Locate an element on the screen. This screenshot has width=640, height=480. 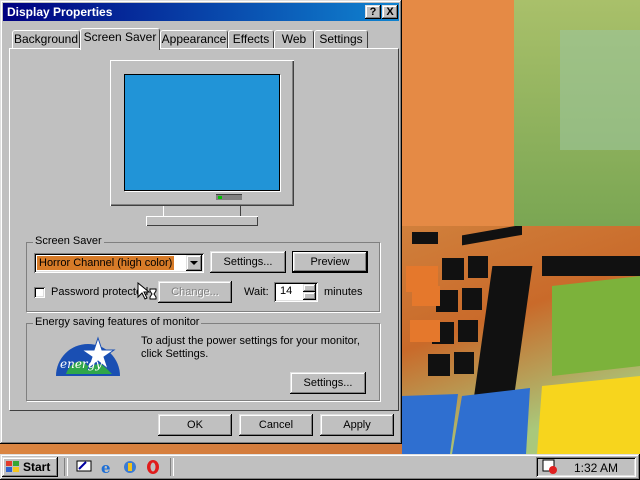
desktop-icon is located at coordinates (84, 467).